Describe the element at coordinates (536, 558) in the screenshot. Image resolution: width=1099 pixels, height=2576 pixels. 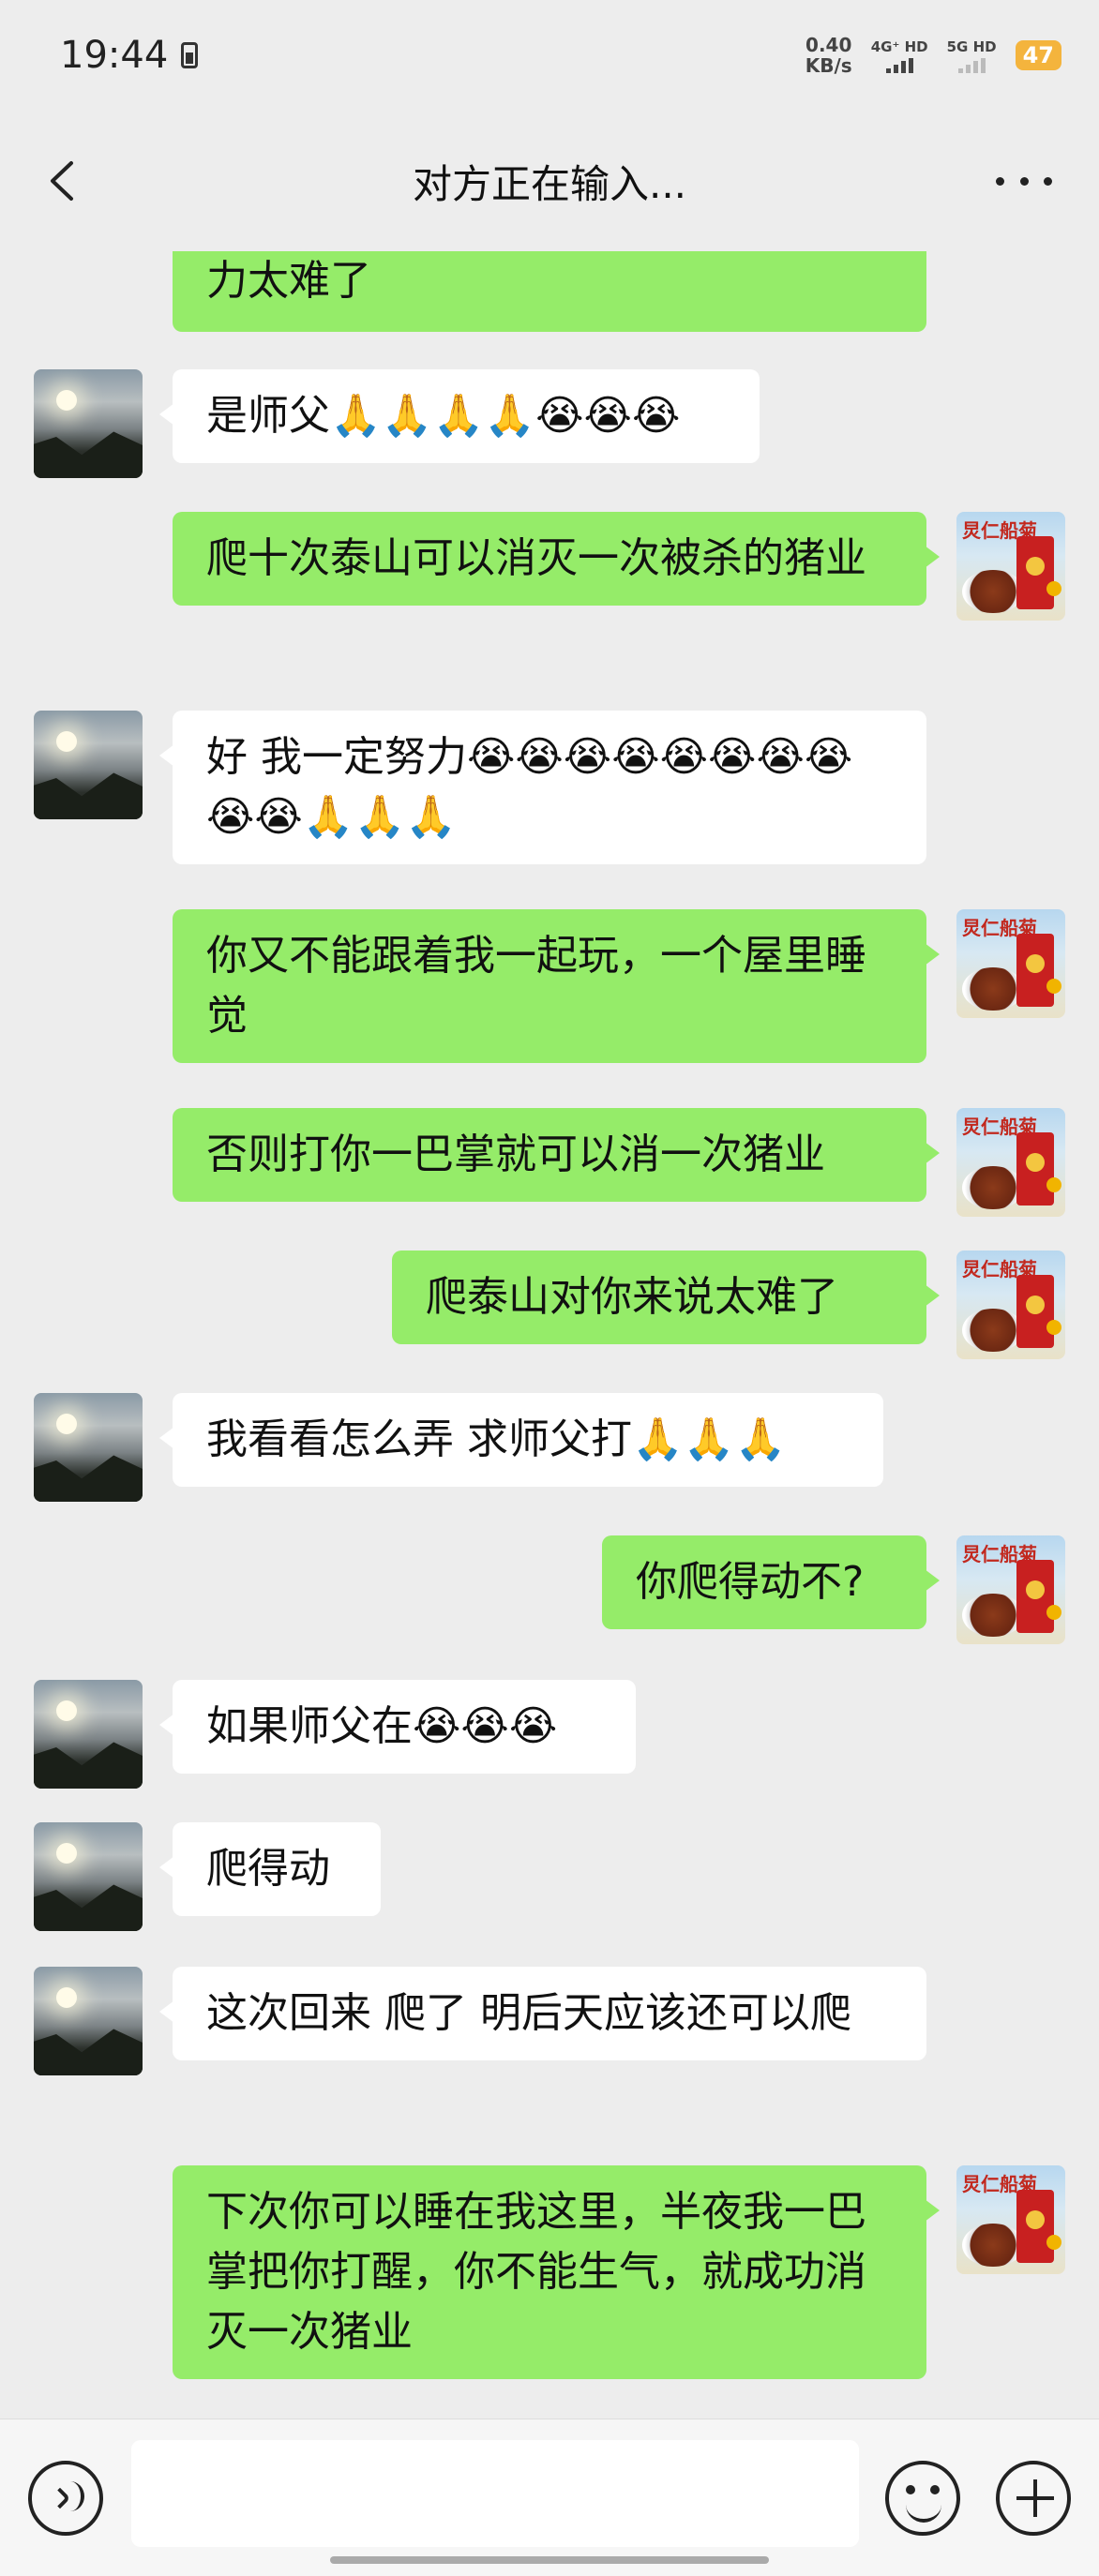
I see `message-text: 爬十次泰山可以消灭一次被杀的猪业` at that location.